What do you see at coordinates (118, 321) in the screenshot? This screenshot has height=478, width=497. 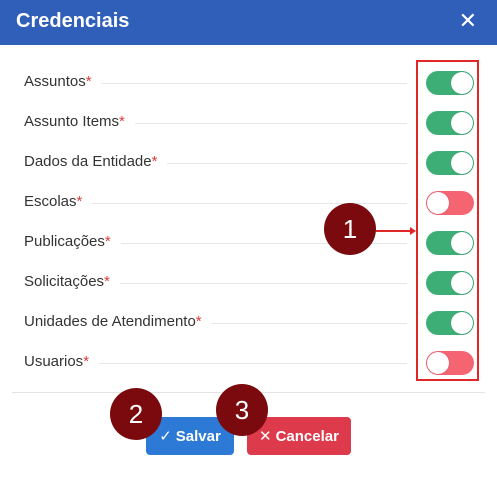 I see `permission-label: Unidades de Atendimento*` at bounding box center [118, 321].